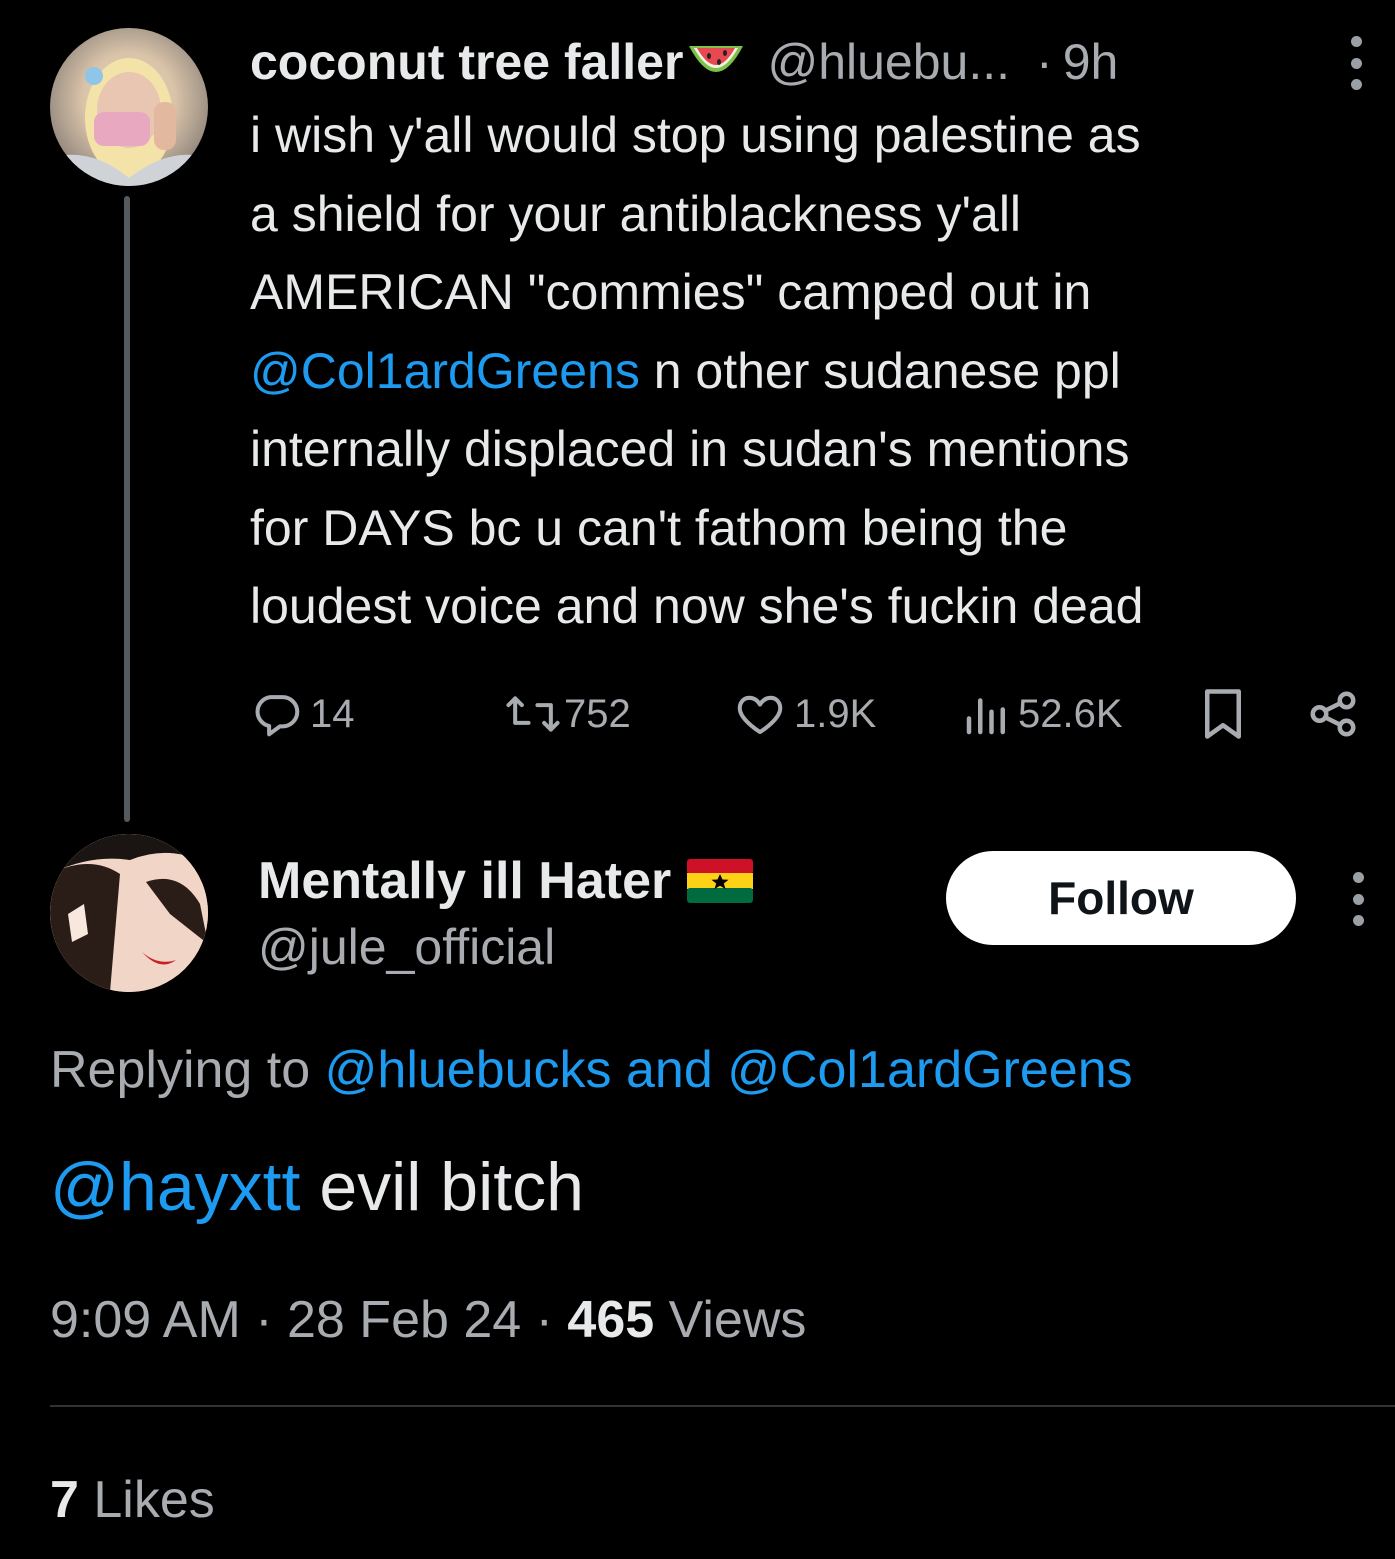 This screenshot has height=1559, width=1395. Describe the element at coordinates (985, 716) in the screenshot. I see `views-icon` at that location.